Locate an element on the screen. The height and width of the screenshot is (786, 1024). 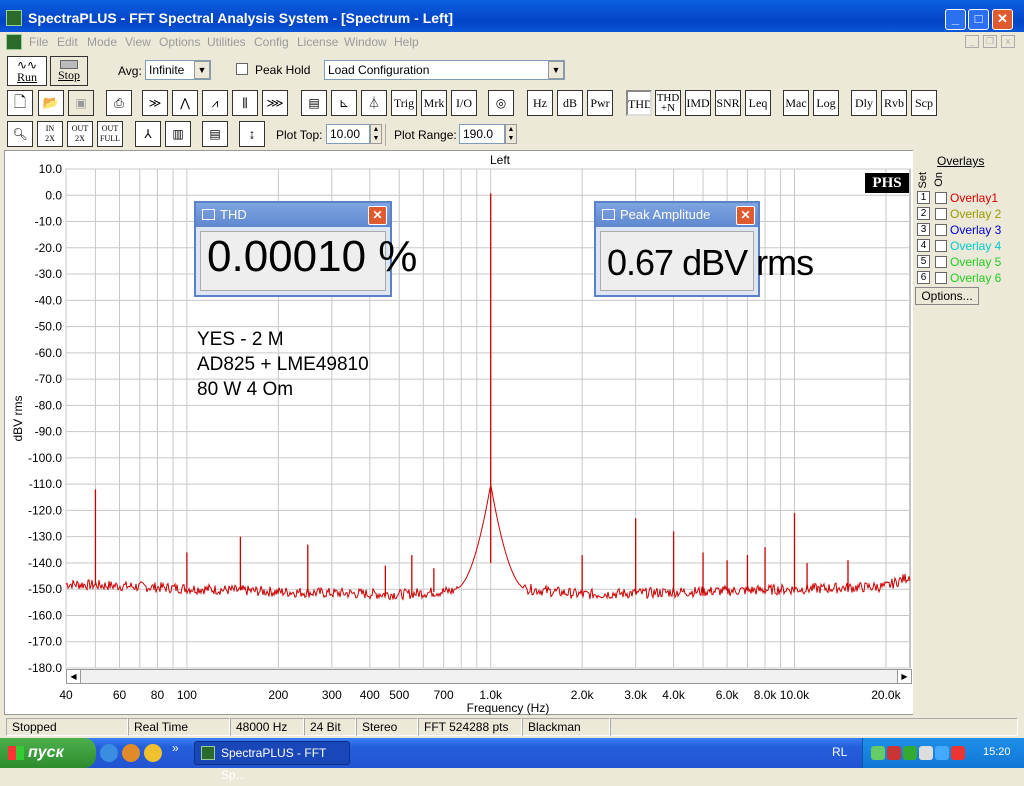
settings-button: ▤ is located at coordinates (314, 103).